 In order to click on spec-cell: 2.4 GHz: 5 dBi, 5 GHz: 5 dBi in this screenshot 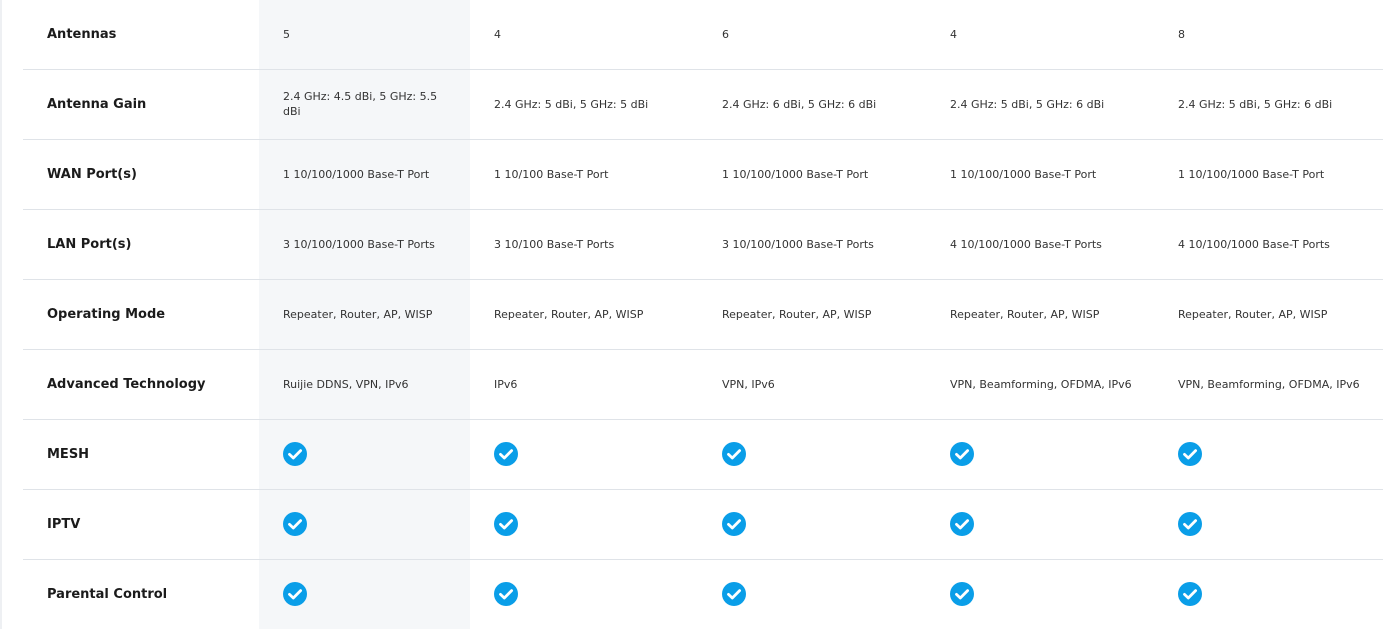, I will do `click(584, 104)`.